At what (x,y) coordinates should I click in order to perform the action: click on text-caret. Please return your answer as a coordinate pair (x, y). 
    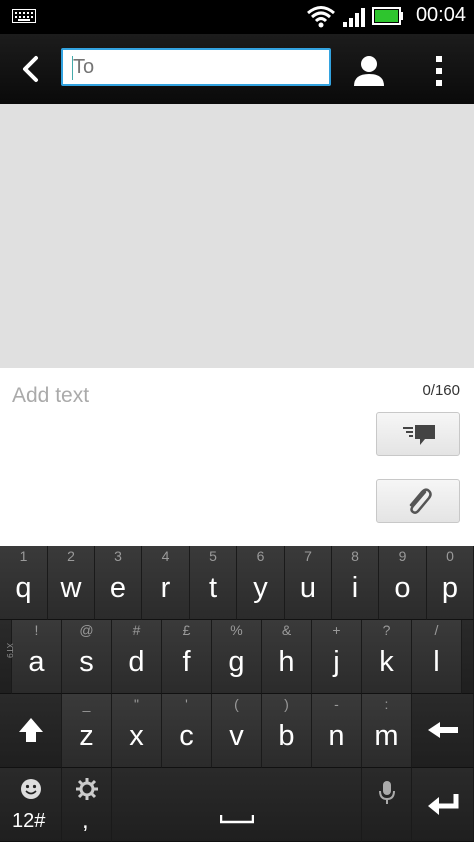
    Looking at the image, I should click on (72, 68).